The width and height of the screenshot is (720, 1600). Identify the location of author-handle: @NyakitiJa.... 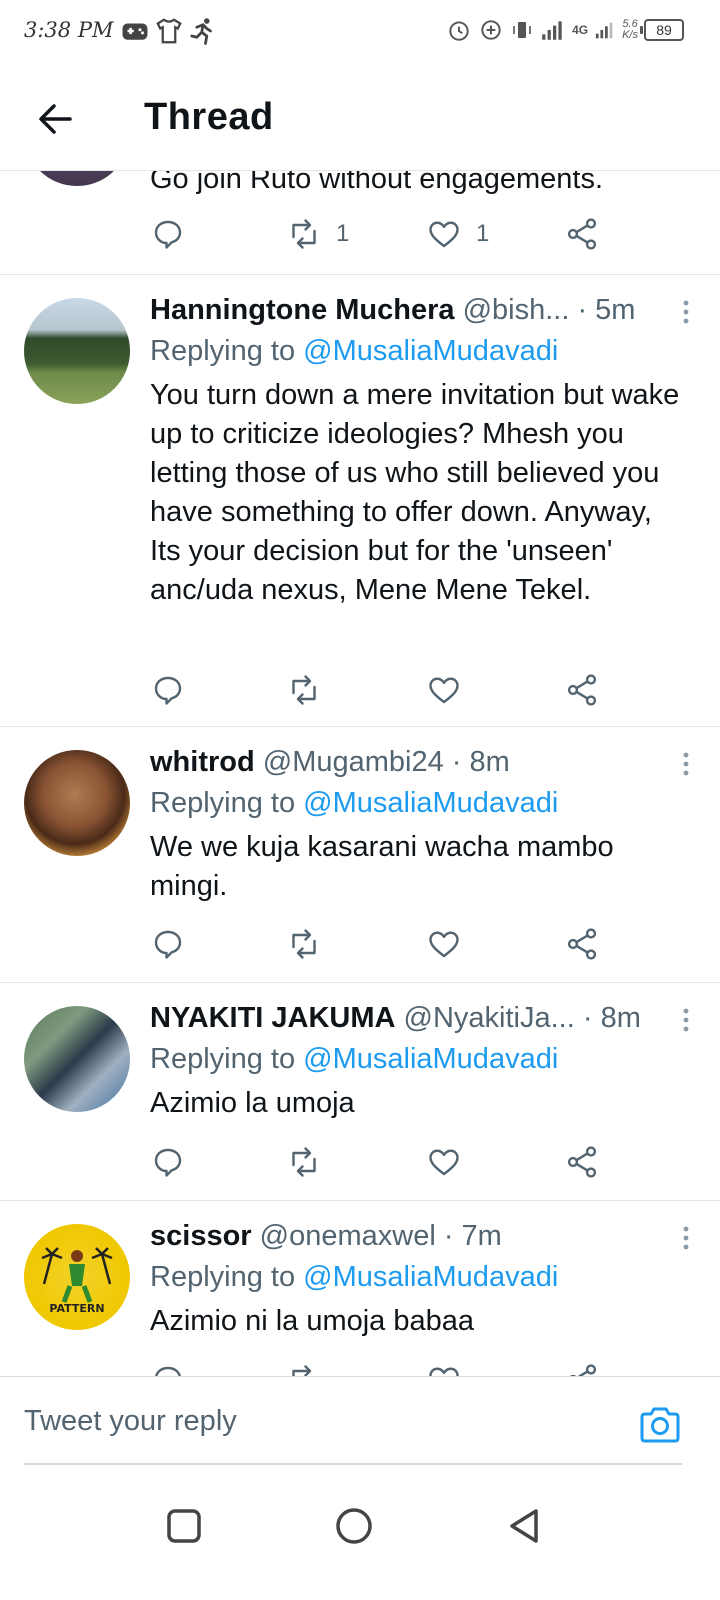
(489, 1018).